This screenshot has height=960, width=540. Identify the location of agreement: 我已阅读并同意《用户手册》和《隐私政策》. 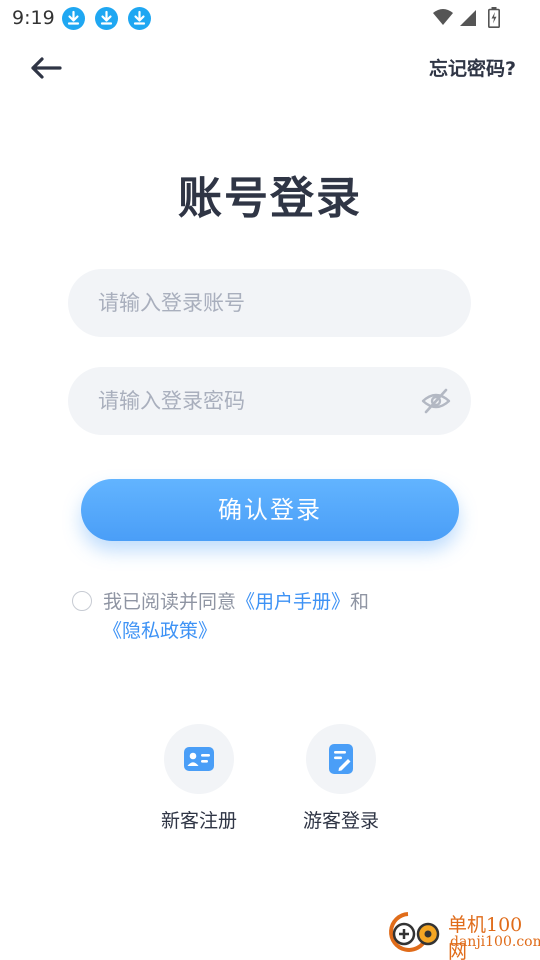
(277, 617).